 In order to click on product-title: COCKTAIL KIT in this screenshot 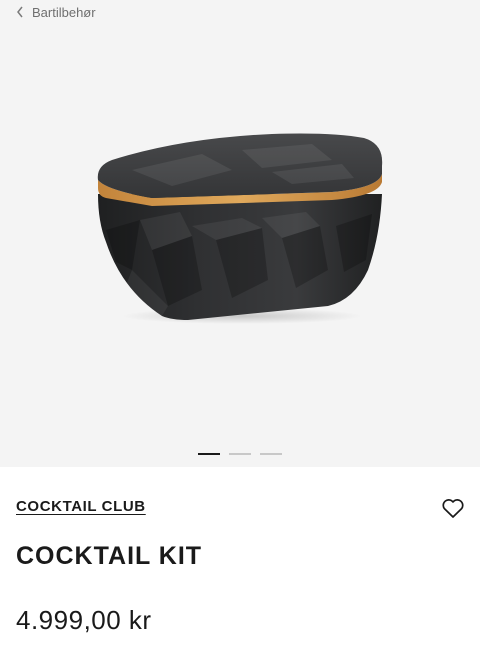, I will do `click(109, 556)`.